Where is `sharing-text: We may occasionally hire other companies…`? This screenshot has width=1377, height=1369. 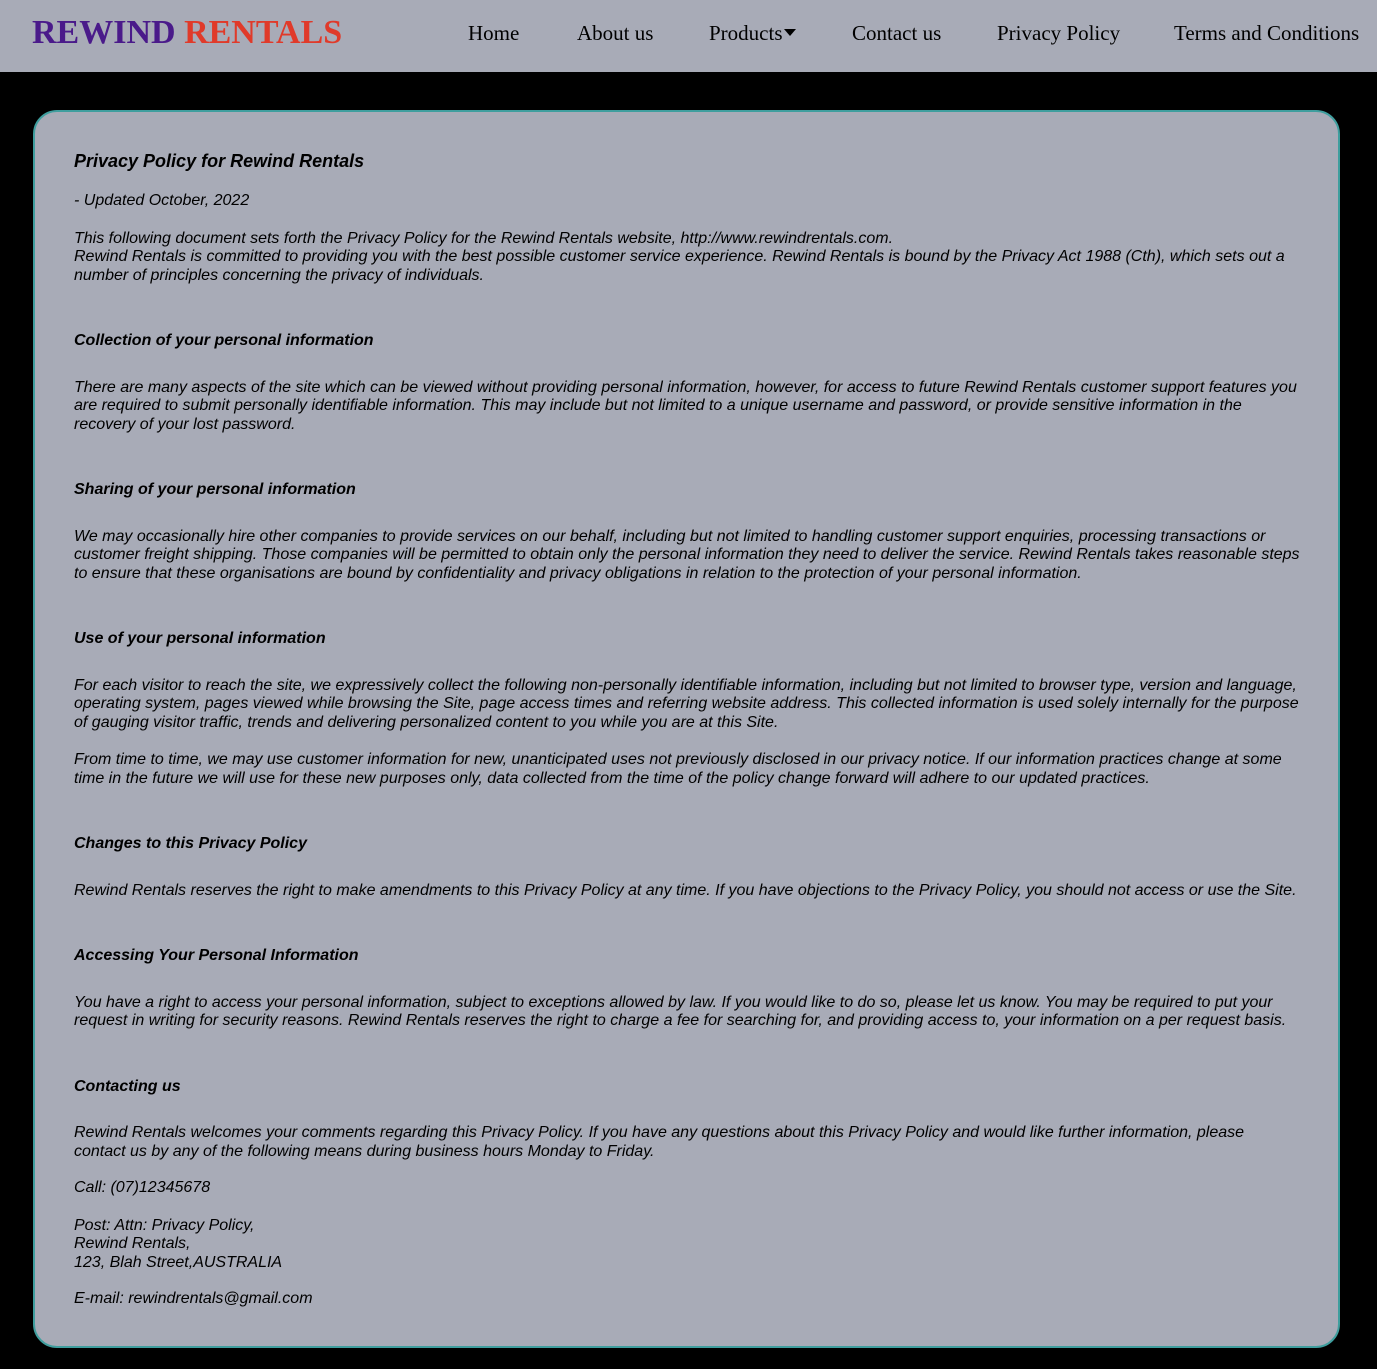
sharing-text: We may occasionally hire other companies… is located at coordinates (687, 554).